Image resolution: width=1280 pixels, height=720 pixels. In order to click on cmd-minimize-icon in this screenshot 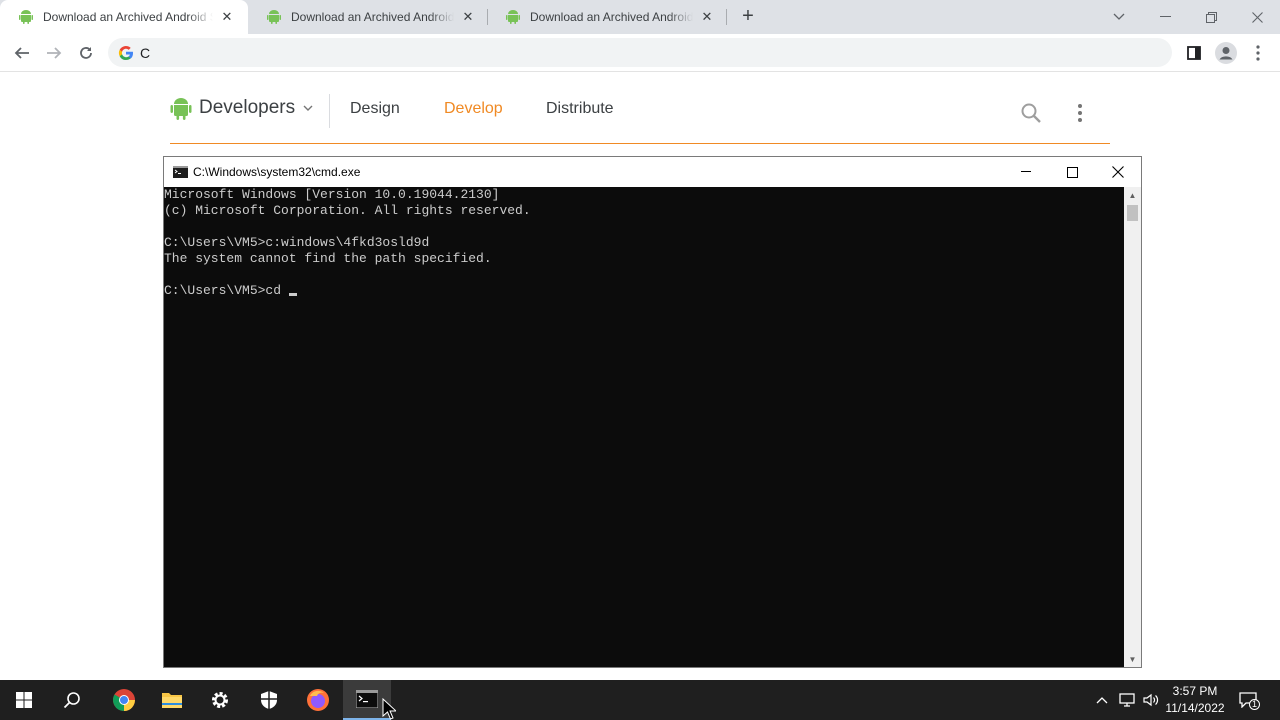, I will do `click(1026, 172)`.